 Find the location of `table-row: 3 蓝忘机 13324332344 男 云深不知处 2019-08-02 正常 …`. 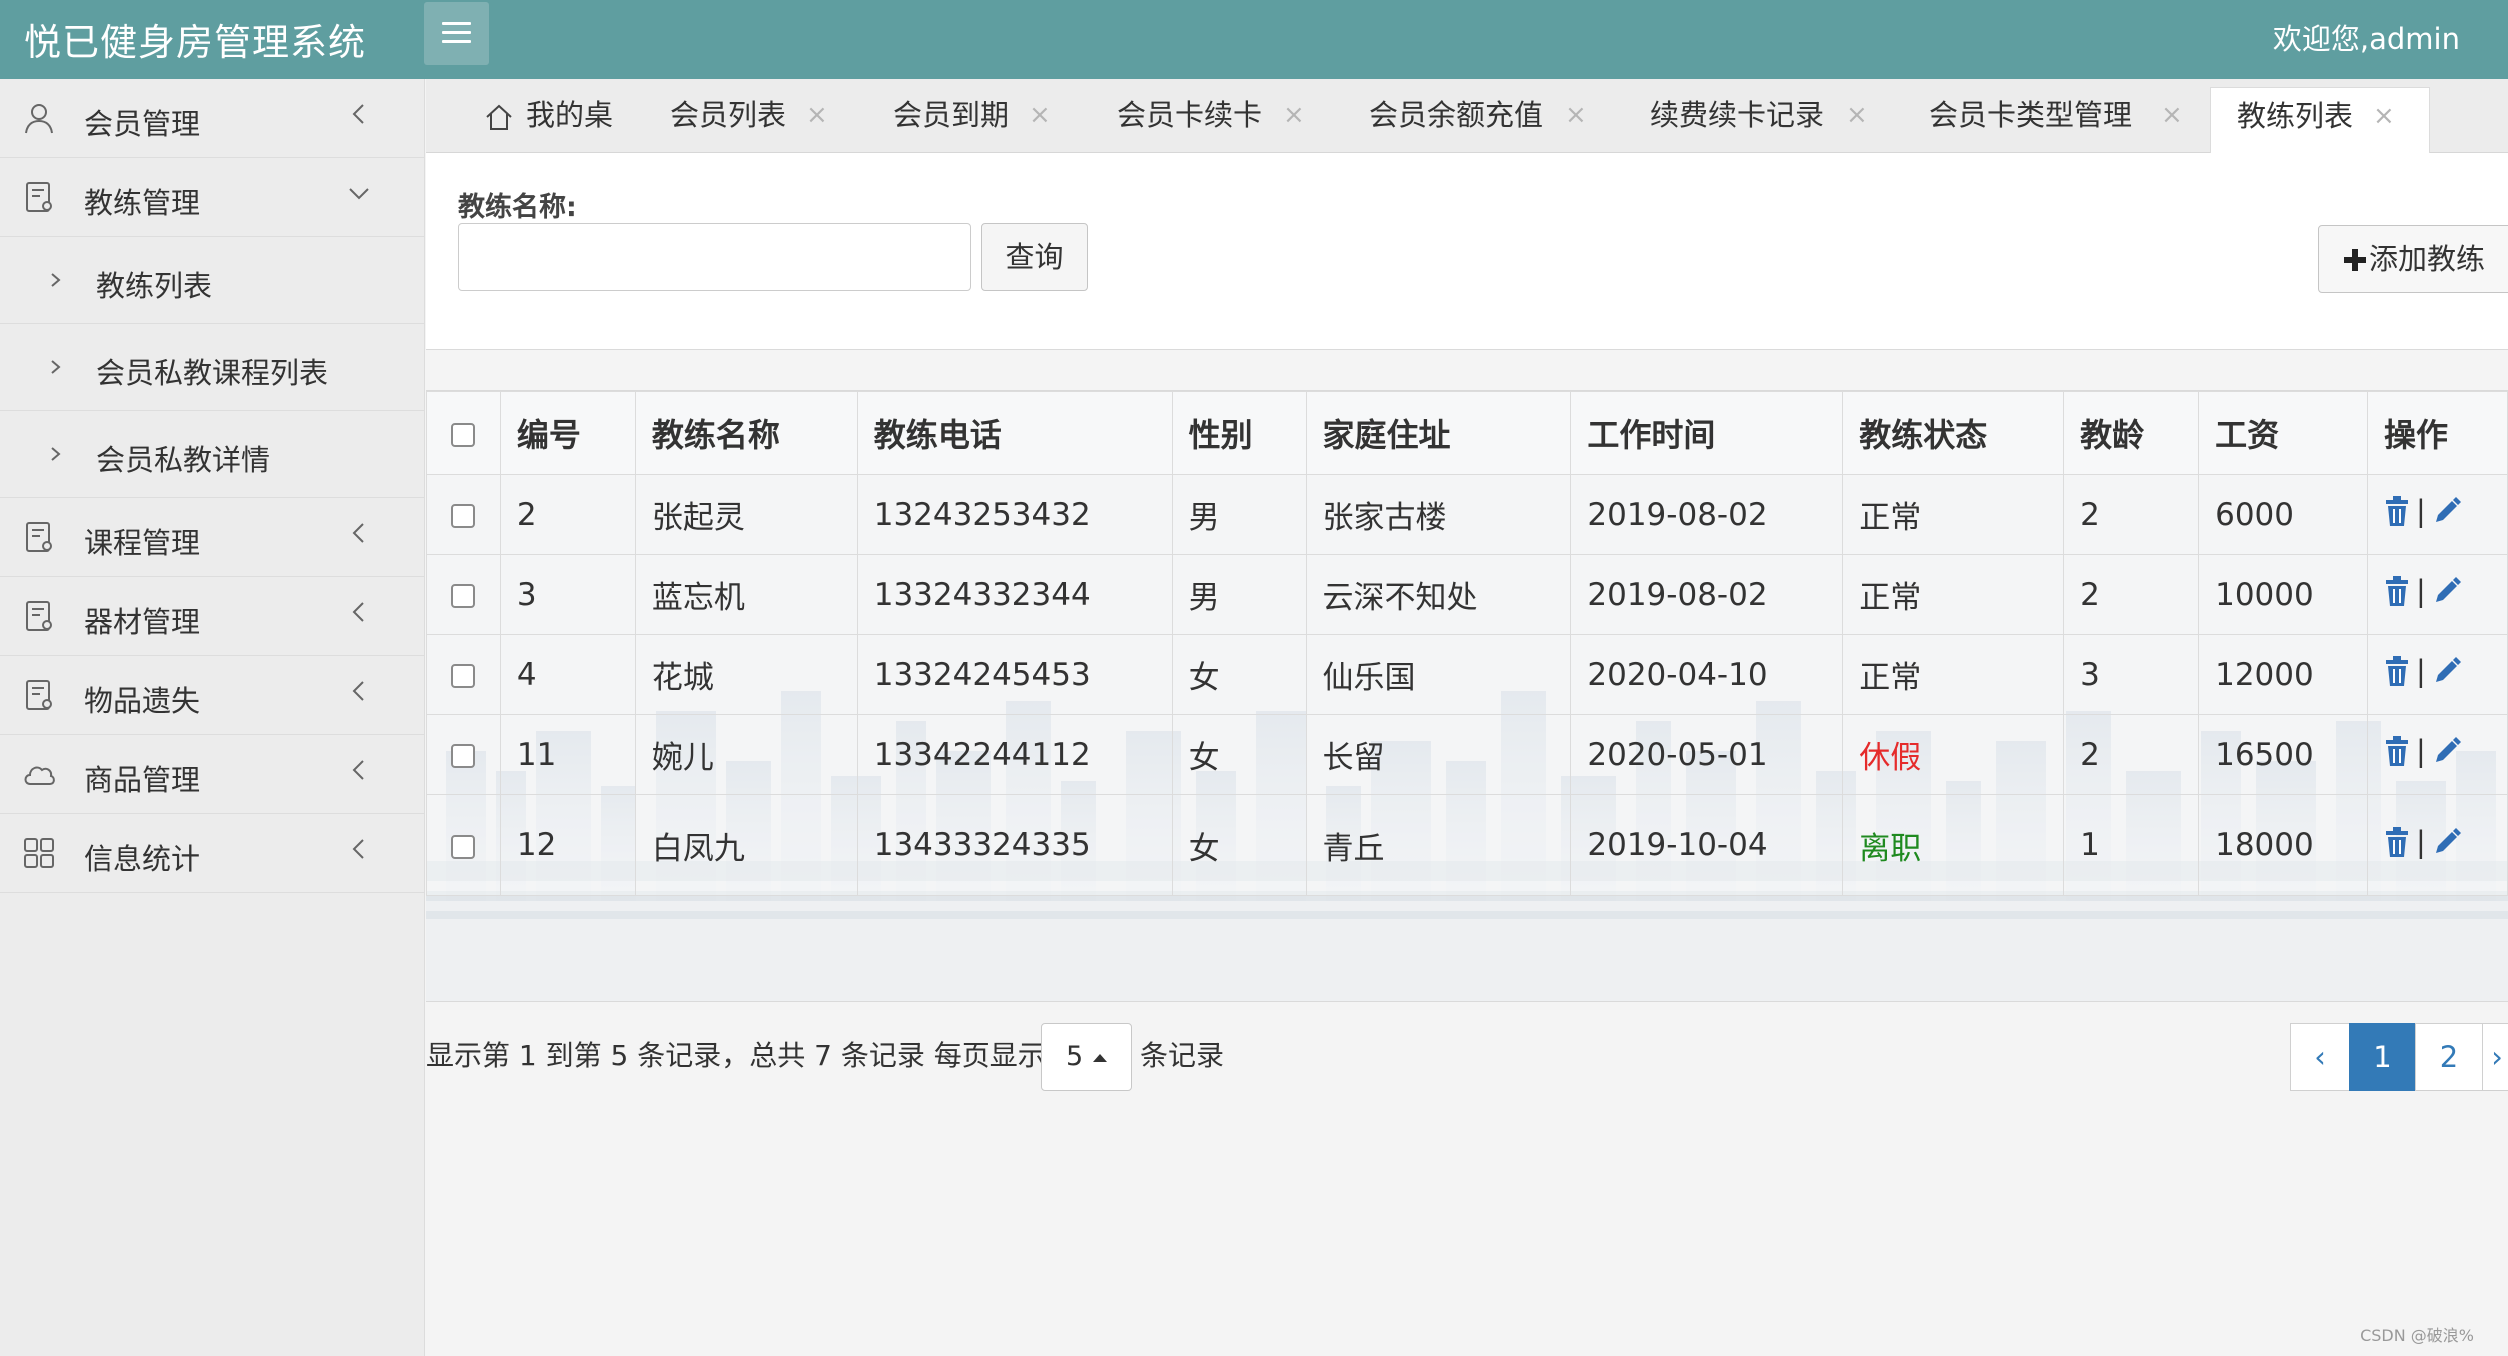

table-row: 3 蓝忘机 13324332344 男 云深不知处 2019-08-02 正常 … is located at coordinates (1467, 594).